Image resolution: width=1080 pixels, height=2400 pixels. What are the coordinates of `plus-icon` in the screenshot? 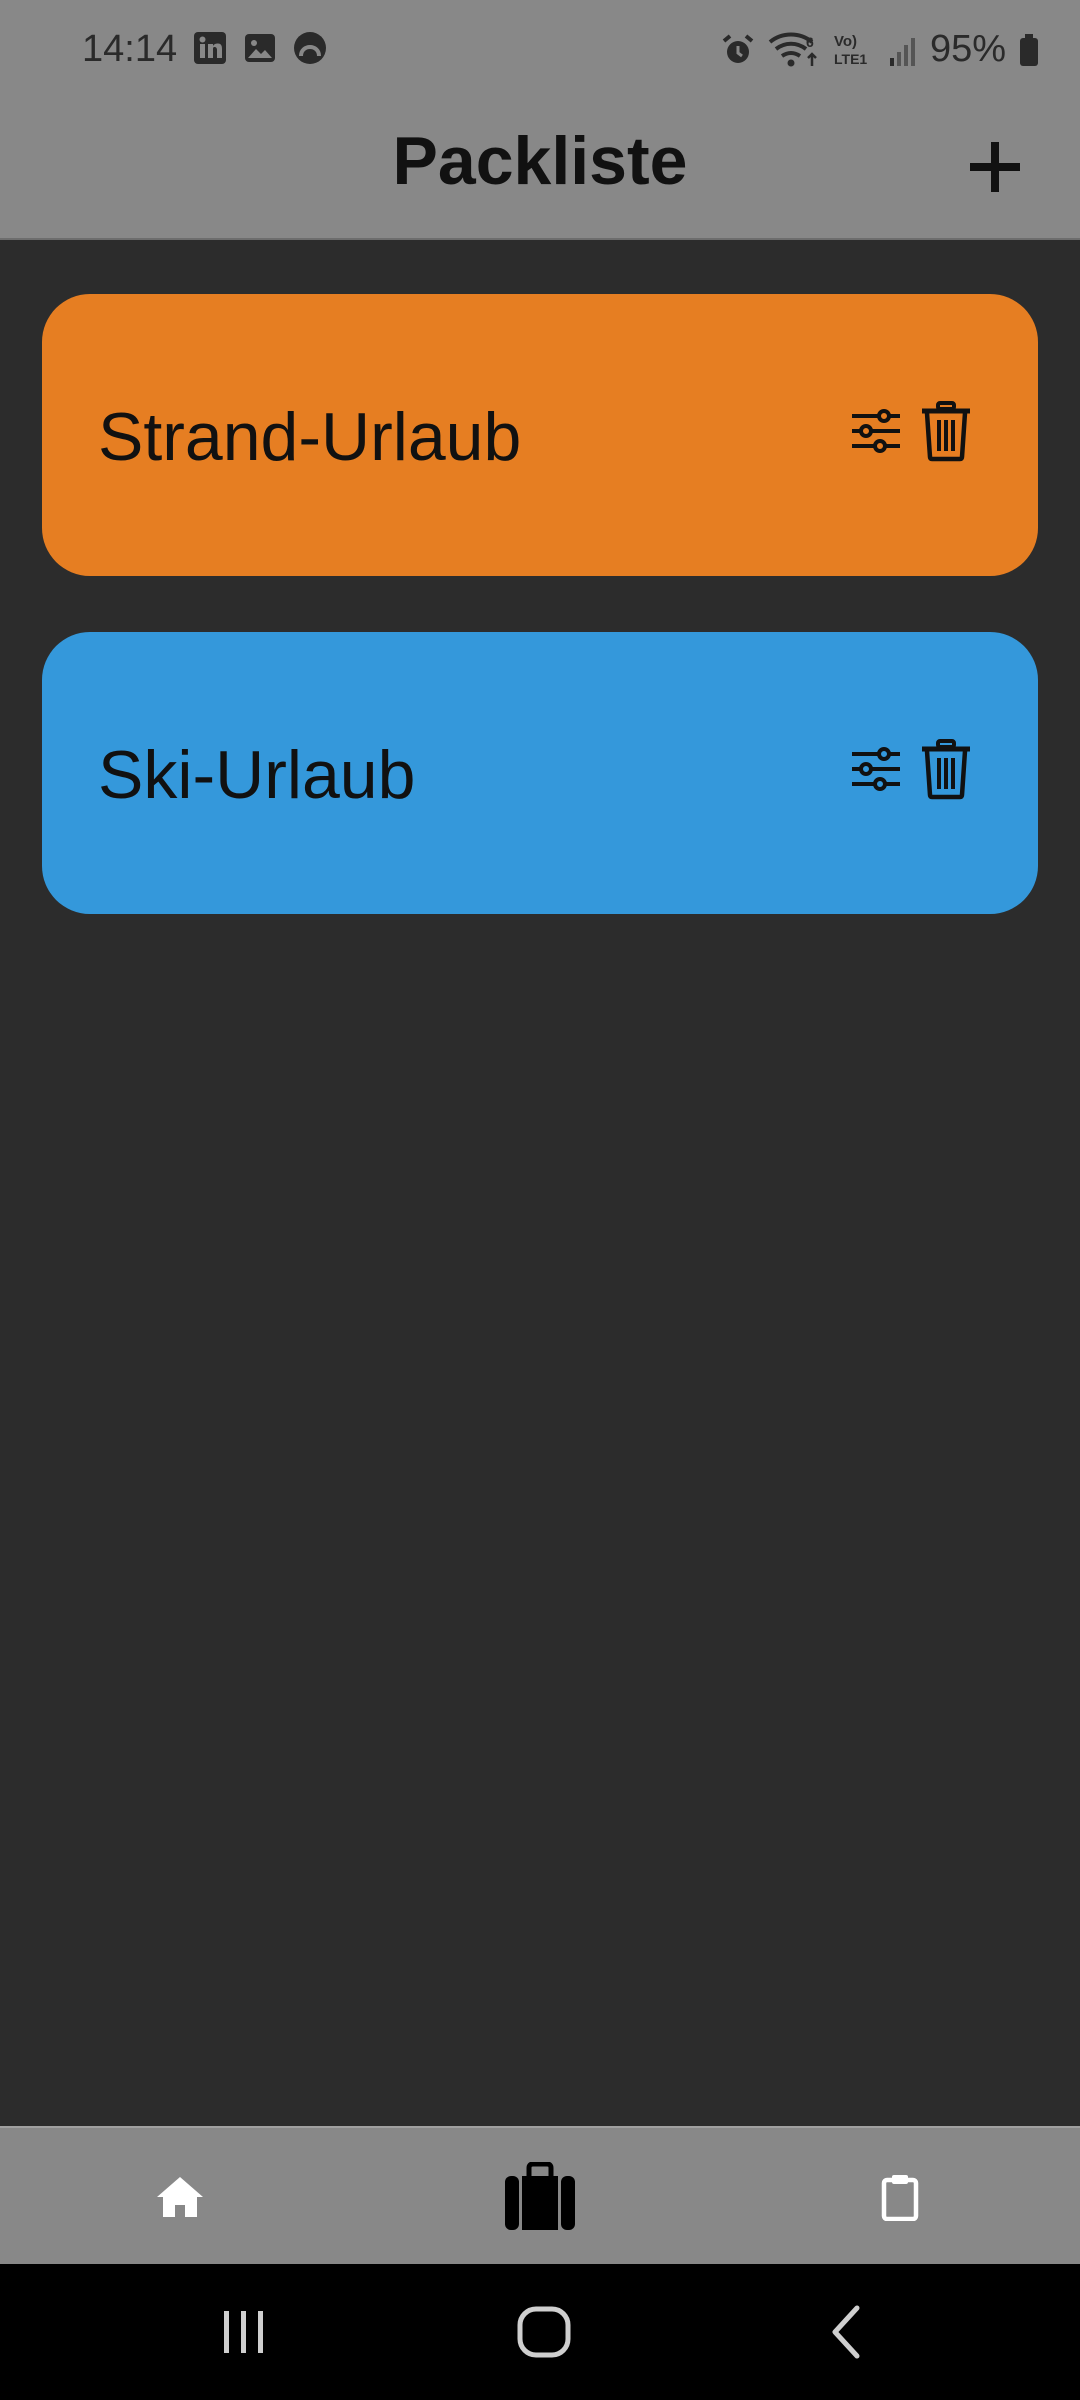 It's located at (995, 167).